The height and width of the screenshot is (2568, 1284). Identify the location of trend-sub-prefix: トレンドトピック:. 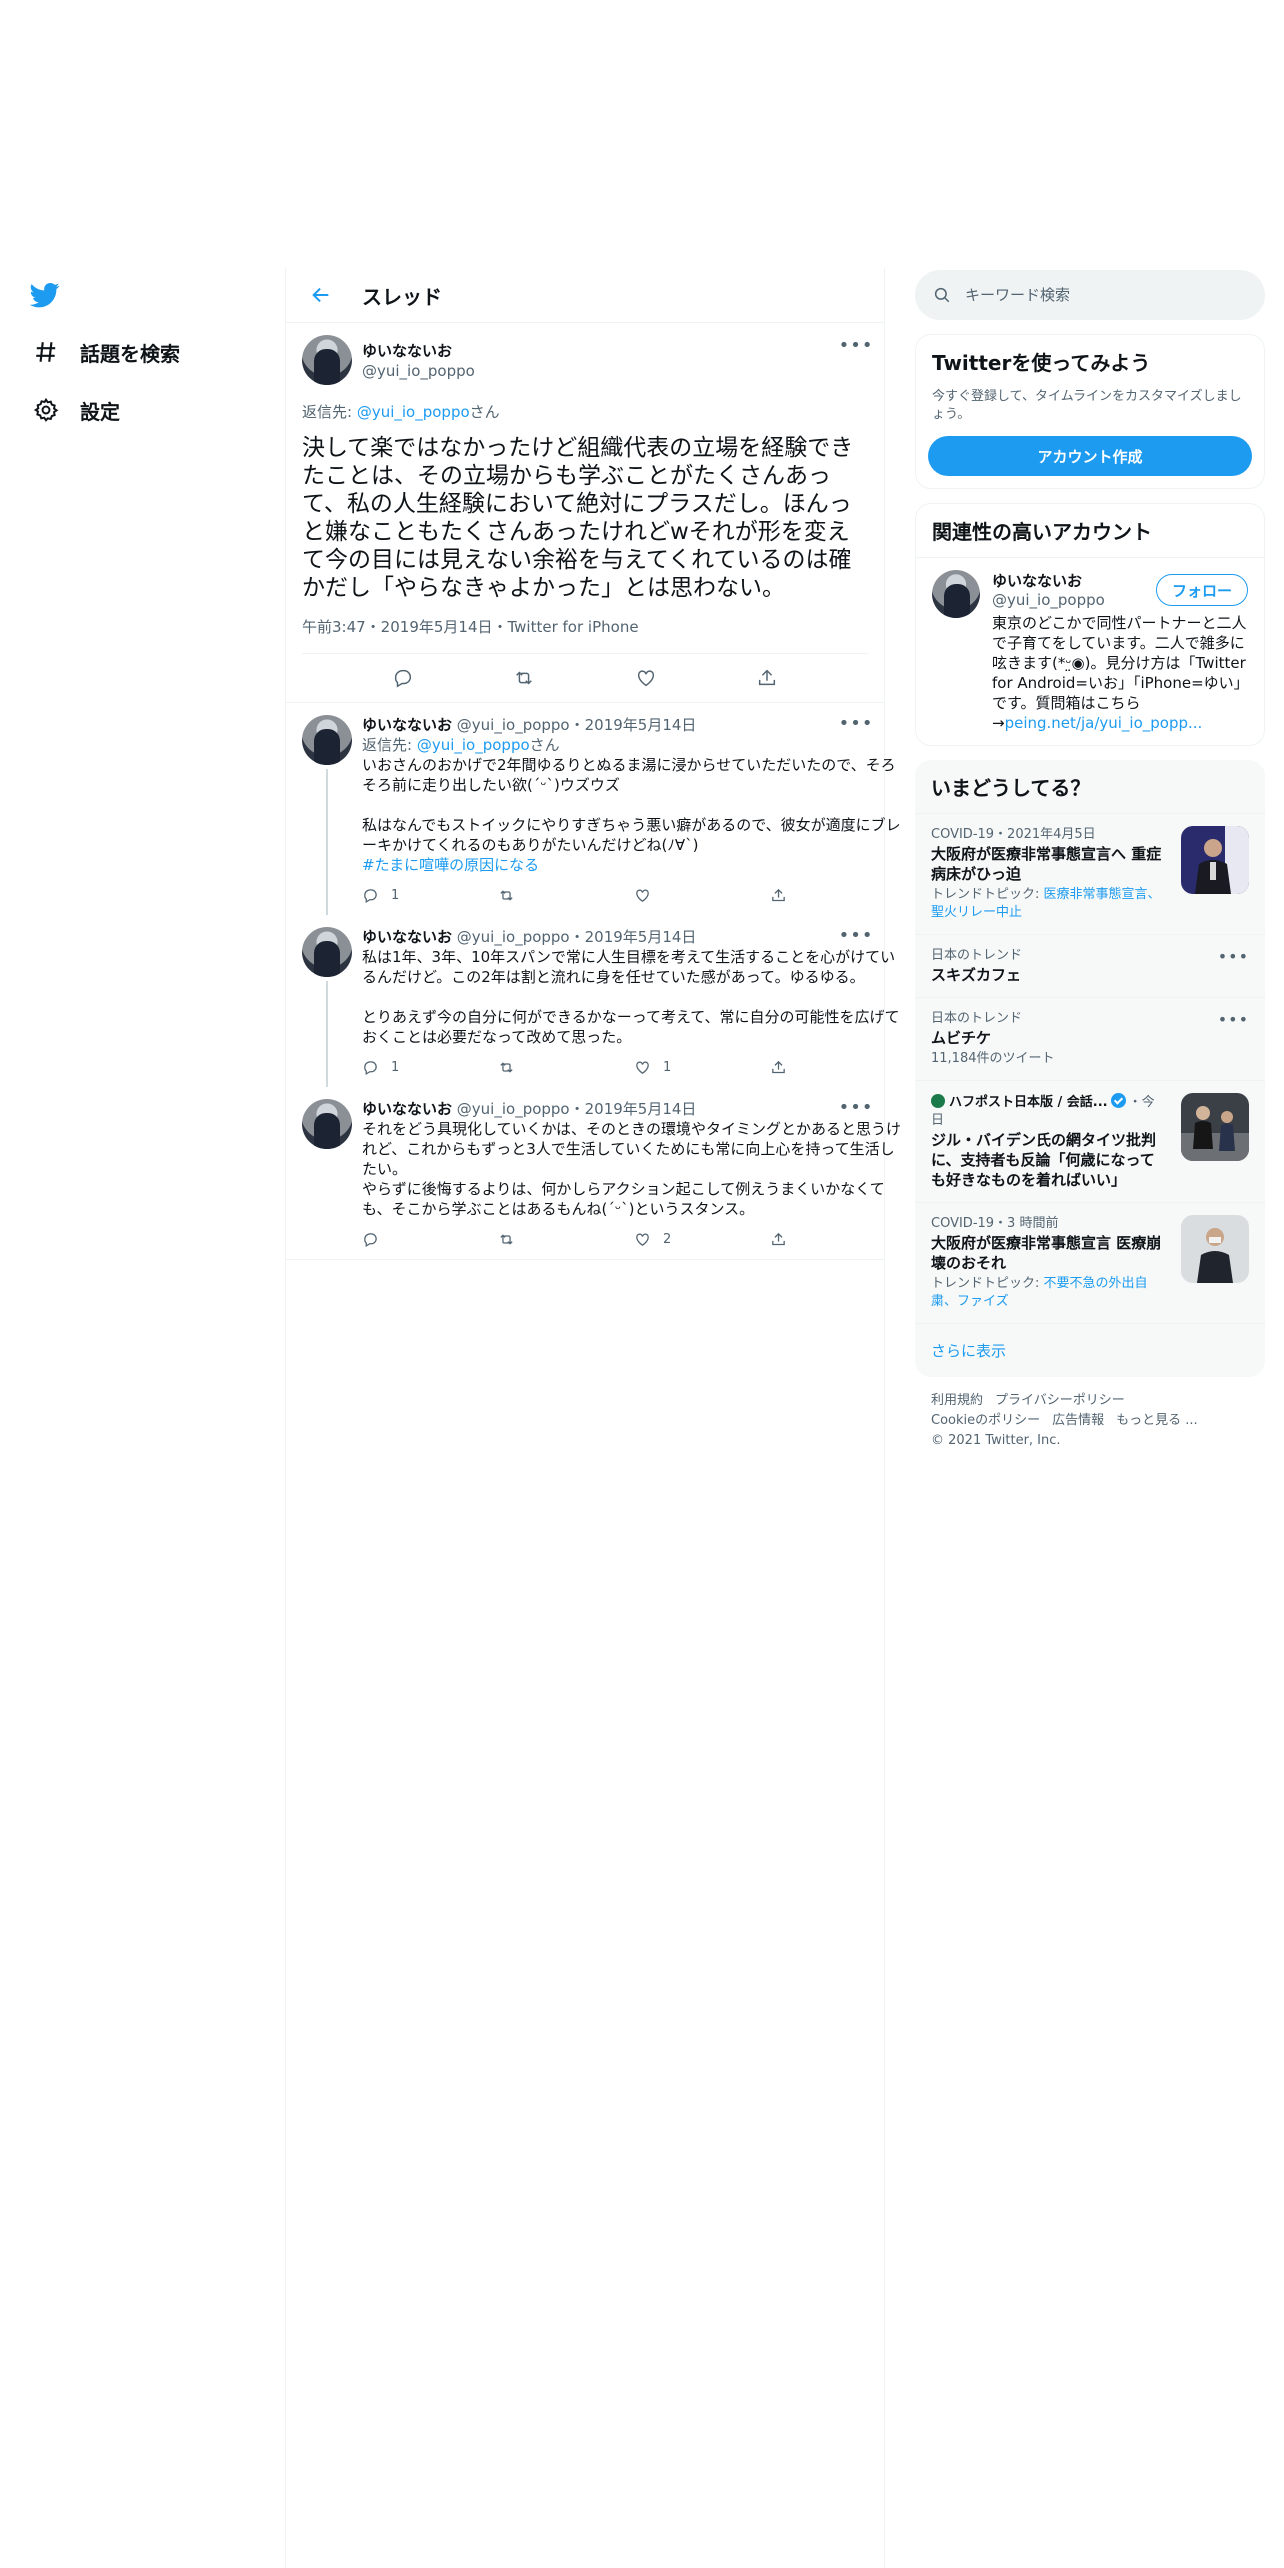
(987, 894).